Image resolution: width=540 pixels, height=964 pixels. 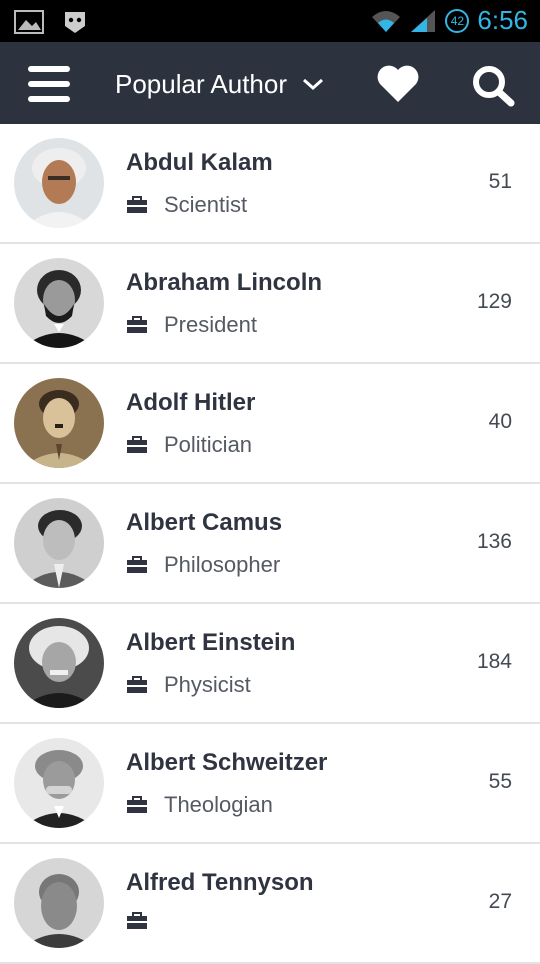 I want to click on author-name: Alfred Tennyson, so click(x=220, y=882).